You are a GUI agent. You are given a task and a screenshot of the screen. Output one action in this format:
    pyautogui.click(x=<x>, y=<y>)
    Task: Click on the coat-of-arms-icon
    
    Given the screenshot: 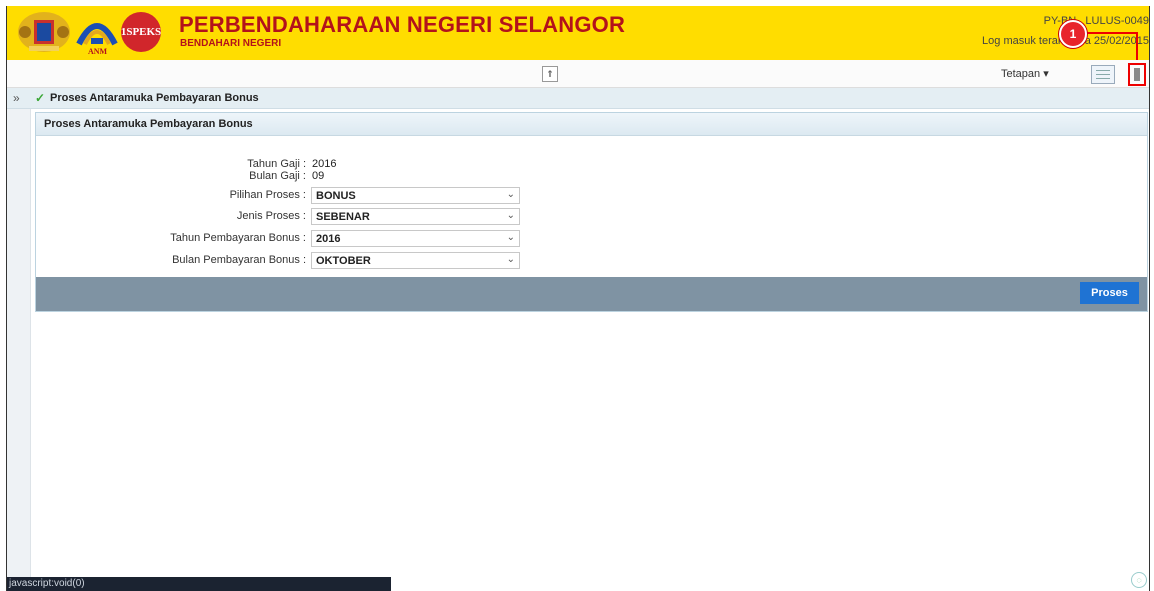 What is the action you would take?
    pyautogui.click(x=44, y=32)
    